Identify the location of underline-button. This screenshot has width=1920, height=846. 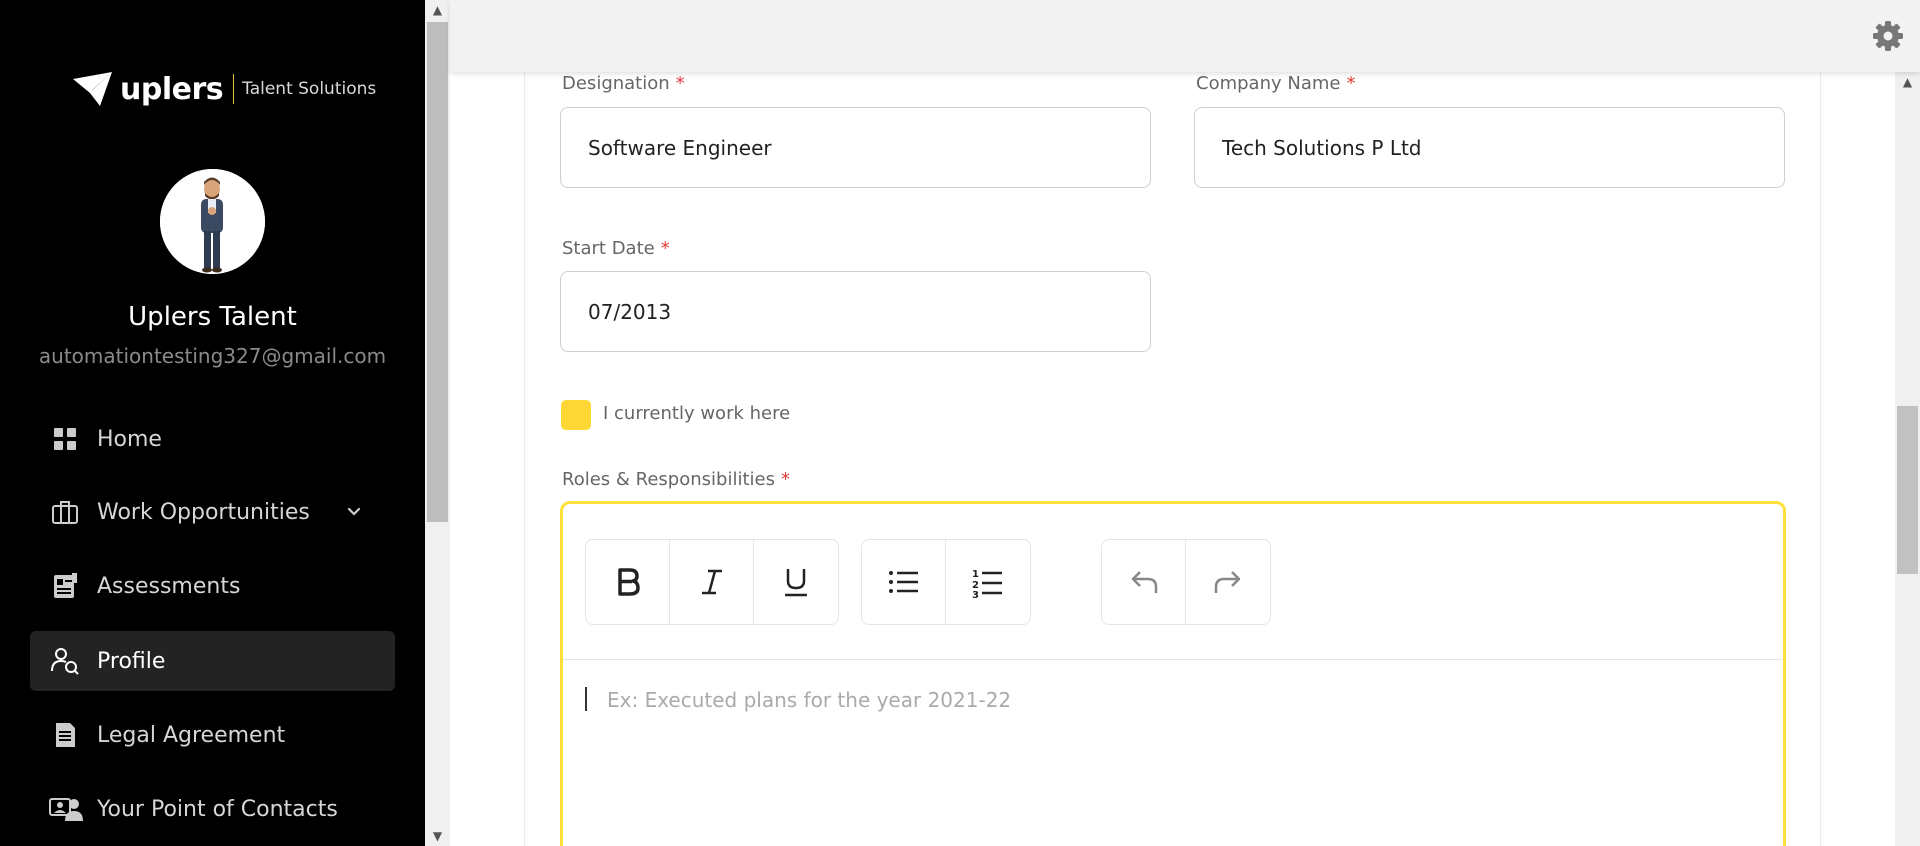
(796, 582).